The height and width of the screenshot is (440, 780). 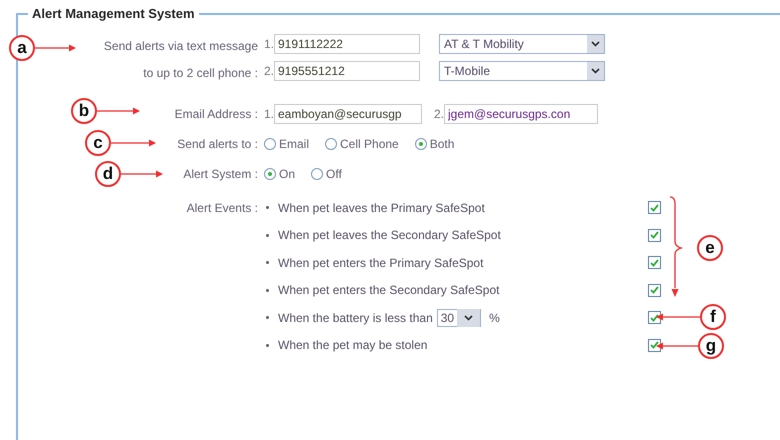 What do you see at coordinates (389, 290) in the screenshot?
I see `event-text: When pet enters the Secondary SafeSpot` at bounding box center [389, 290].